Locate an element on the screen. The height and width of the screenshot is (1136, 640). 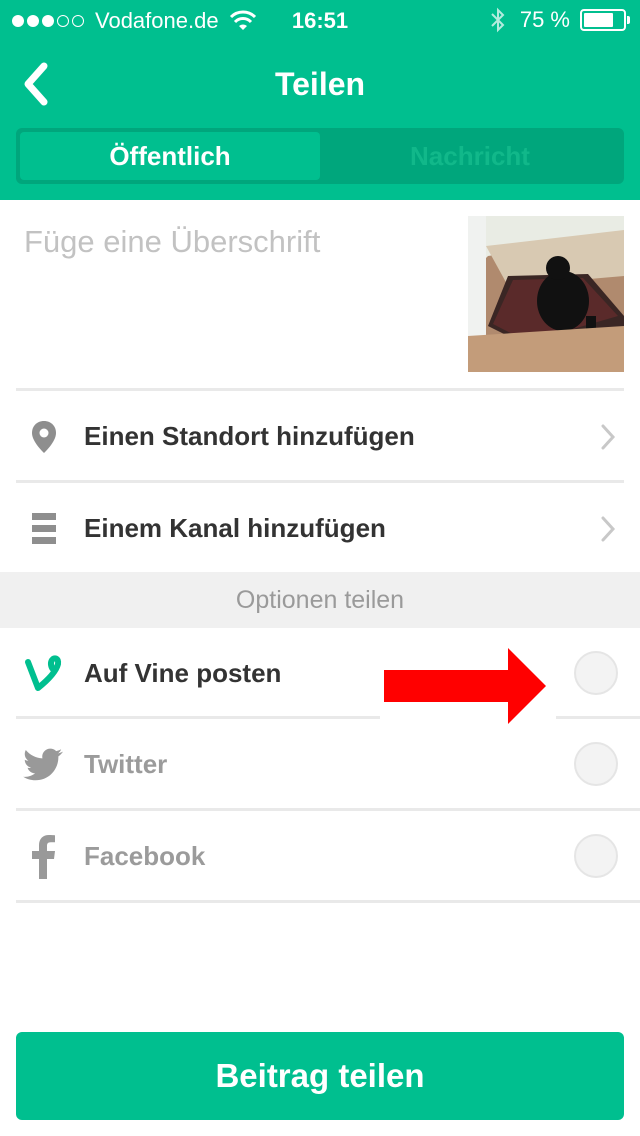
share-facebook-row: Facebook is located at coordinates (320, 856).